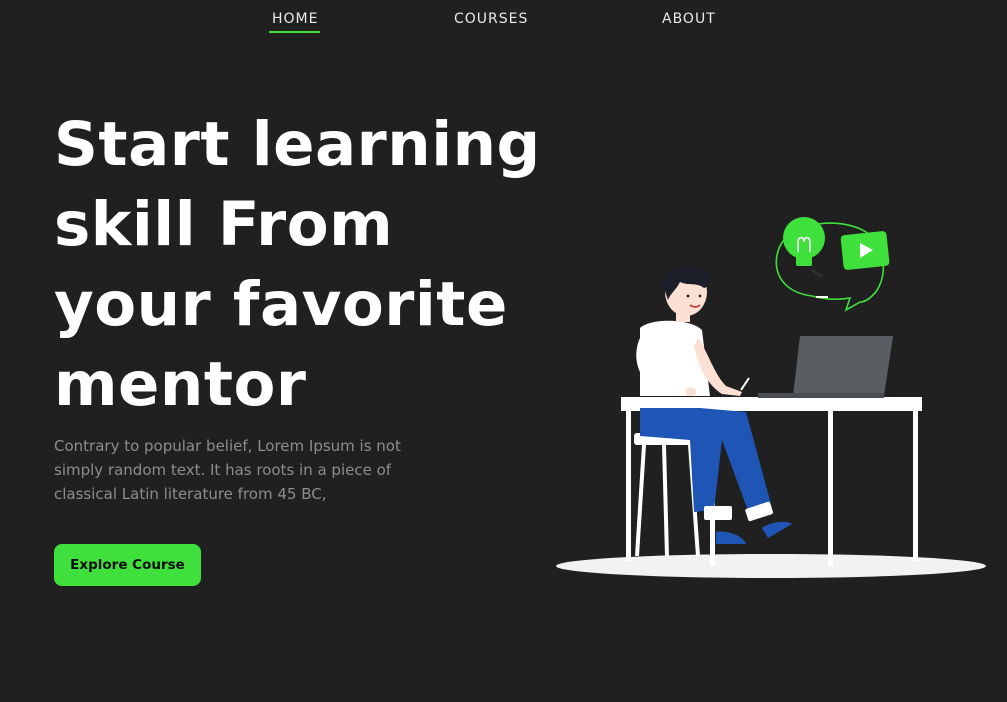 This screenshot has height=702, width=1007. What do you see at coordinates (689, 19) in the screenshot?
I see `nav-link-about: ABOUT` at bounding box center [689, 19].